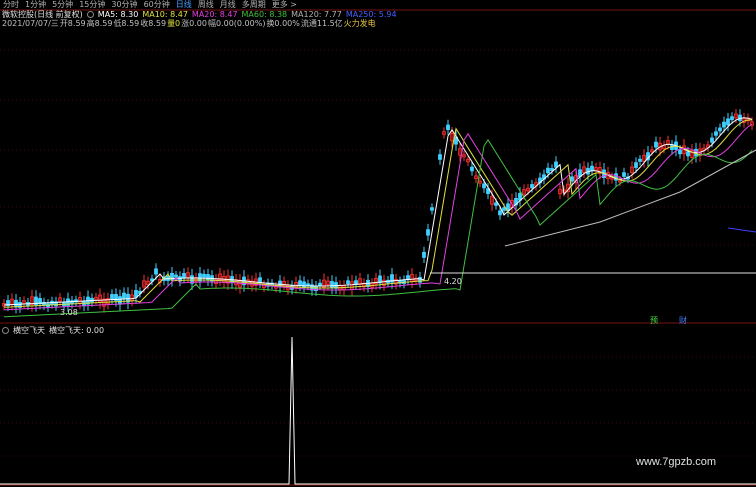 The height and width of the screenshot is (487, 756). What do you see at coordinates (321, 23) in the screenshot?
I see `float-value: 流通11.5亿` at bounding box center [321, 23].